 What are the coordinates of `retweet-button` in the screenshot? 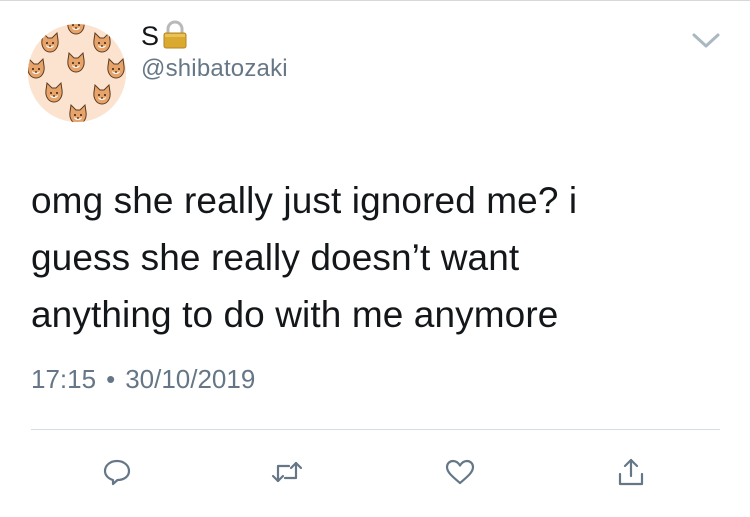 It's located at (287, 472).